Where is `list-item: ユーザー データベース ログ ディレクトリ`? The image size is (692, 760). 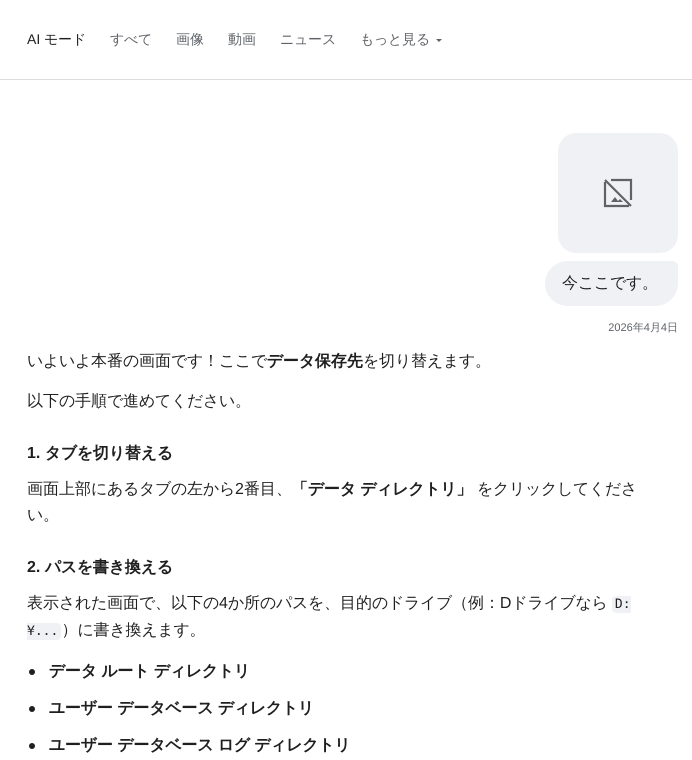 list-item: ユーザー データベース ログ ディレクトリ is located at coordinates (199, 746).